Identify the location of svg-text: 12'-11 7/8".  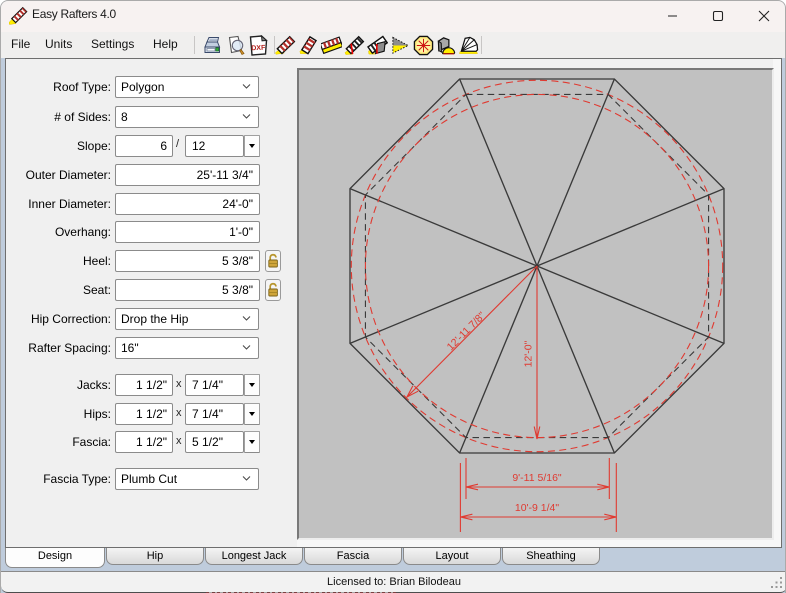
(467, 332).